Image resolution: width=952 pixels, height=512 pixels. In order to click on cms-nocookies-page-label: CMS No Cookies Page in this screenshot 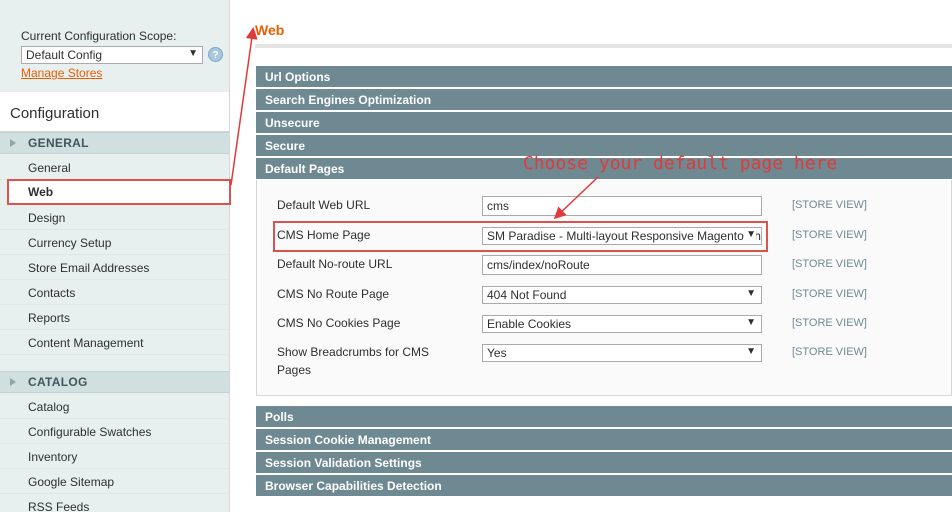, I will do `click(339, 323)`.